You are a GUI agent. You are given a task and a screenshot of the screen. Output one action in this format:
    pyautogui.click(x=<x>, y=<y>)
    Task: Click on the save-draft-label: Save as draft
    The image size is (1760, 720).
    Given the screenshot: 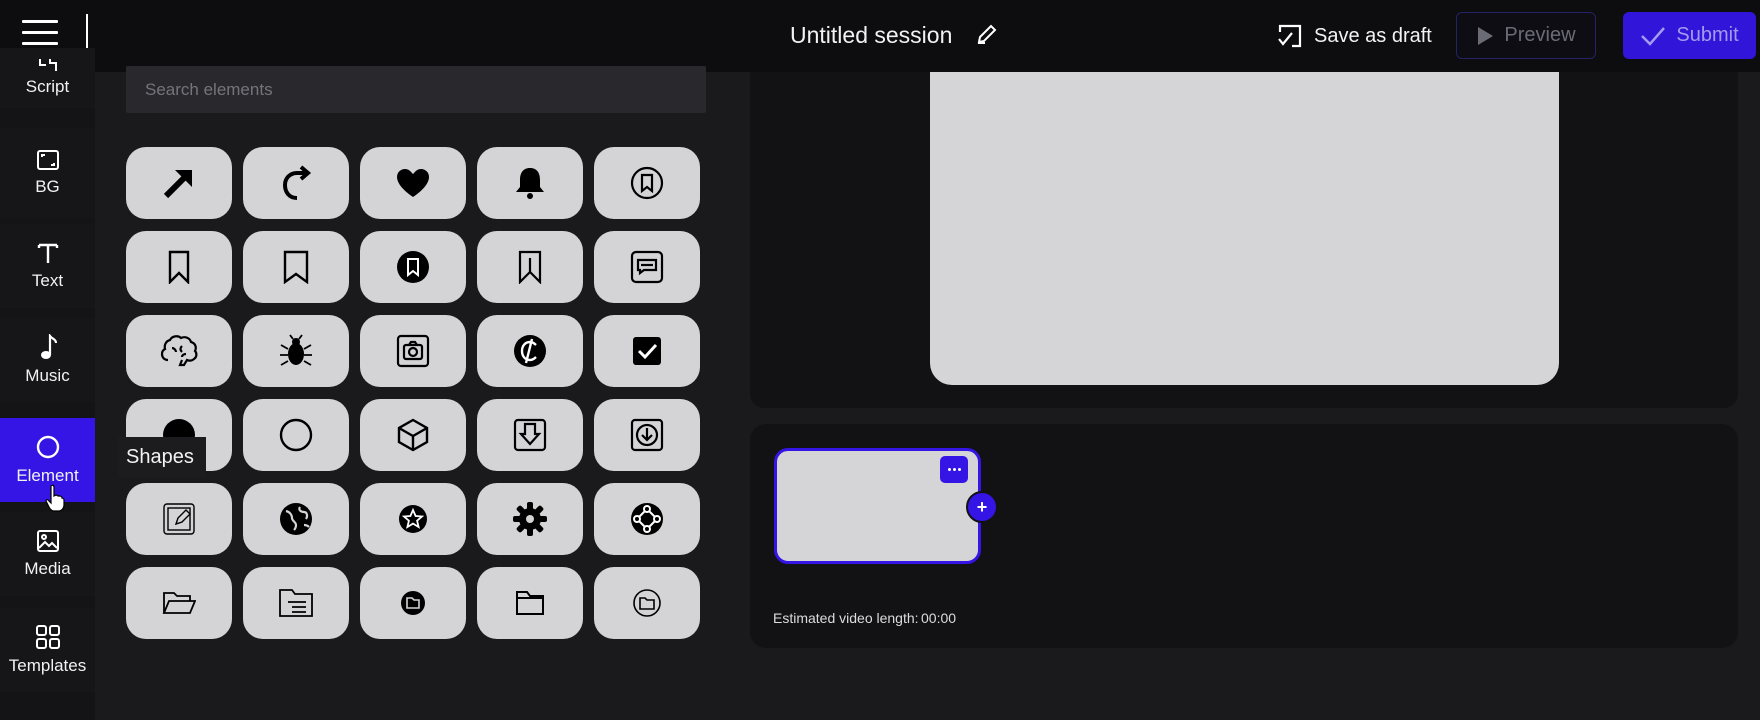 What is the action you would take?
    pyautogui.click(x=1373, y=35)
    